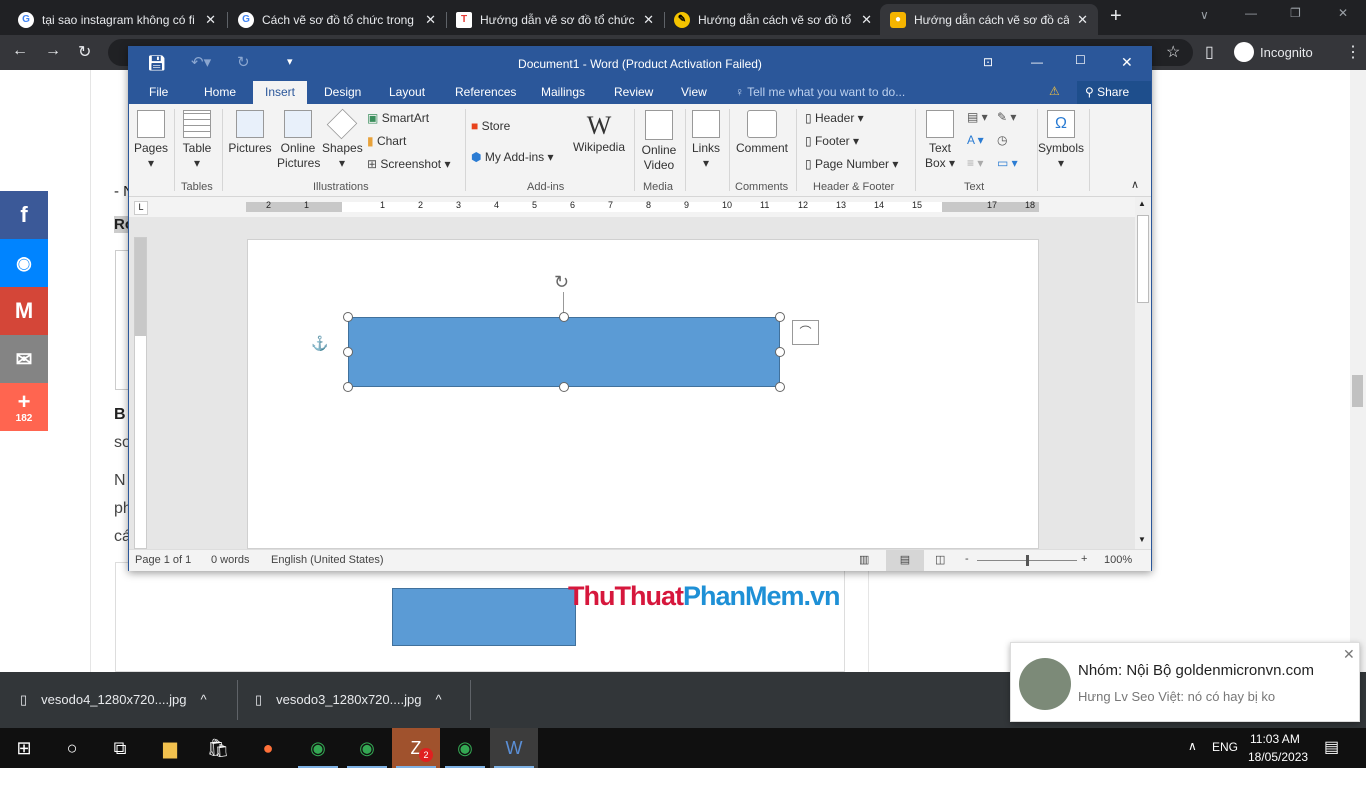 This screenshot has width=1366, height=800. I want to click on layout-options-icon: ⌒, so click(805, 332).